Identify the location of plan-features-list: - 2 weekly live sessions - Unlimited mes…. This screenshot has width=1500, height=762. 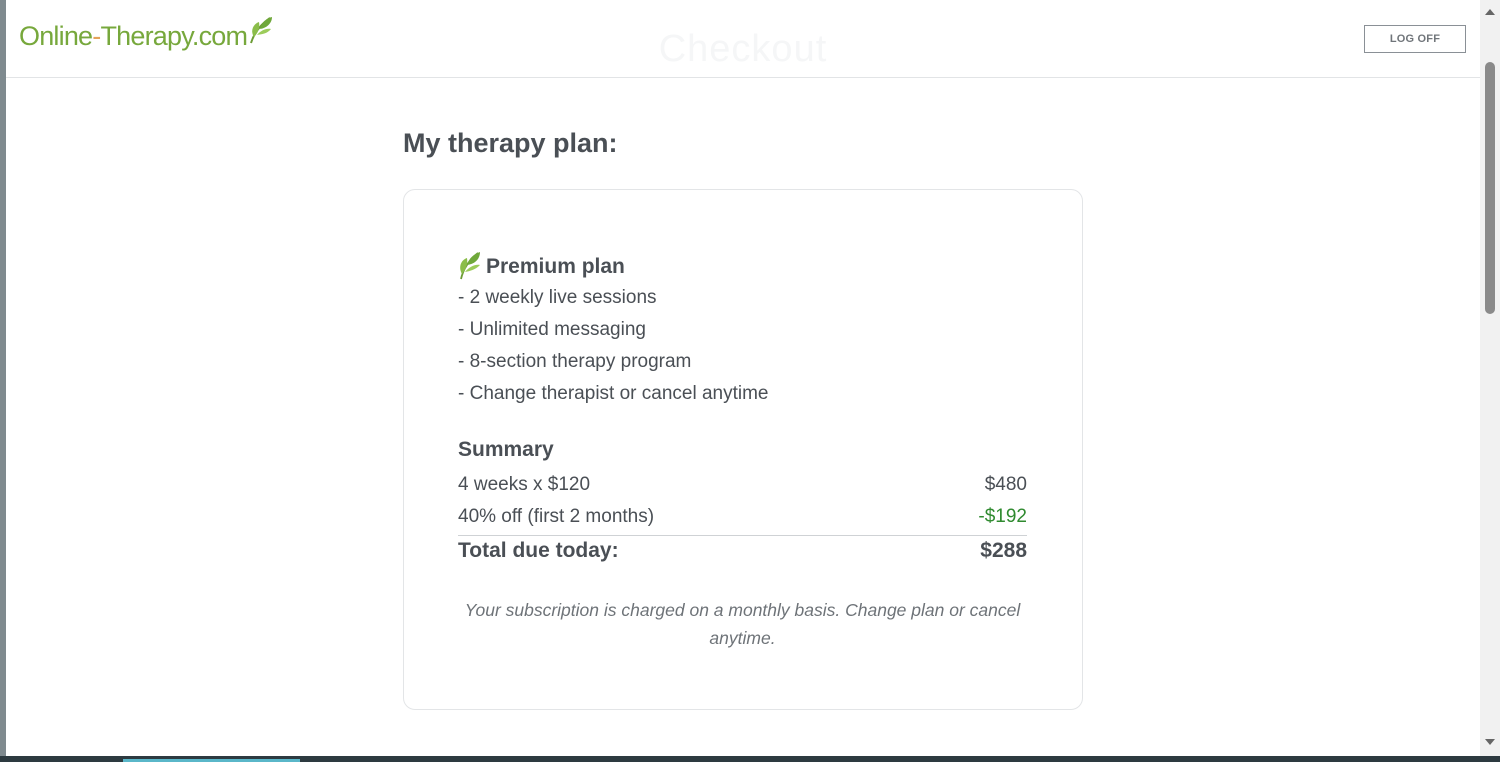
(613, 346).